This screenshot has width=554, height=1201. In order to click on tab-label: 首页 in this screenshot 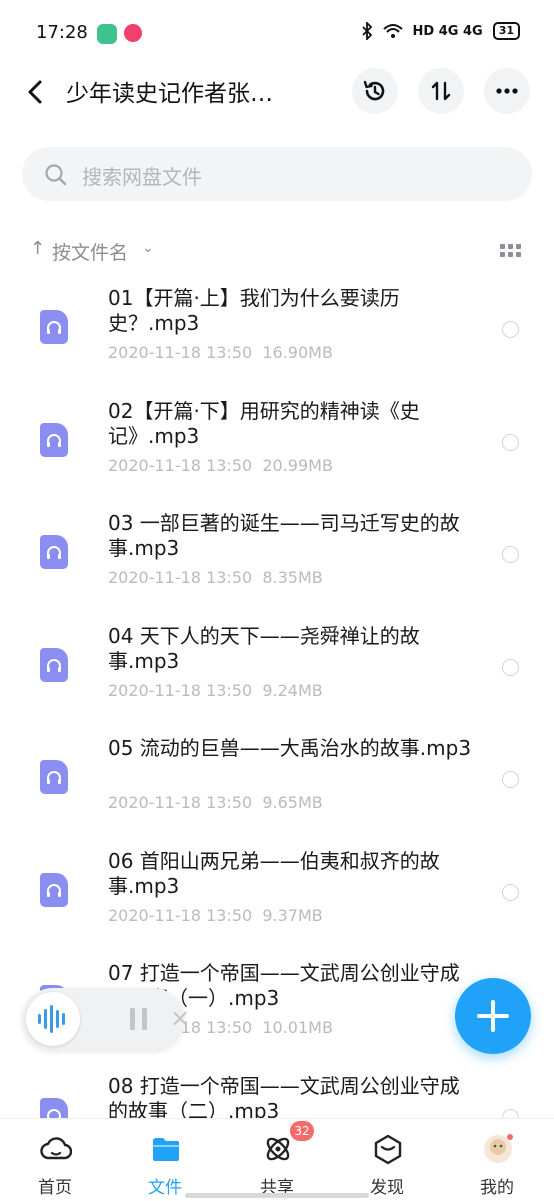, I will do `click(55, 1188)`.